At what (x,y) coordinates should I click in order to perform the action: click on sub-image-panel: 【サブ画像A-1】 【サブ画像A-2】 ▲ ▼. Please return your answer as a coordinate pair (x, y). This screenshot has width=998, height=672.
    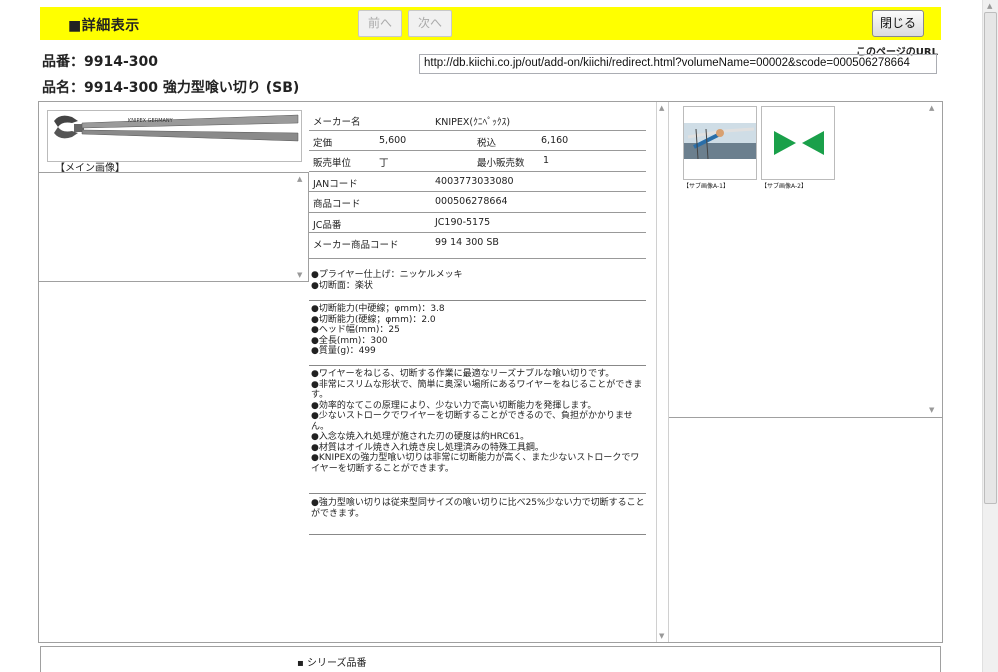
    Looking at the image, I should click on (805, 260).